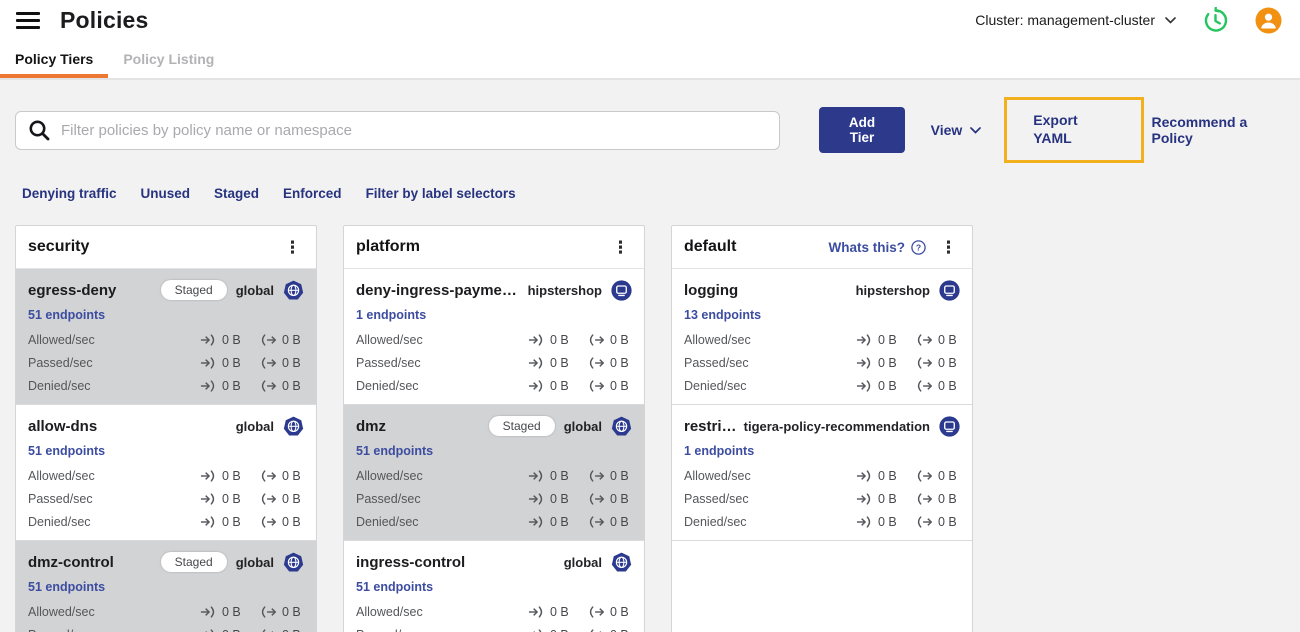 The height and width of the screenshot is (632, 1300). What do you see at coordinates (862, 130) in the screenshot?
I see `add-tier-button: Add Tier` at bounding box center [862, 130].